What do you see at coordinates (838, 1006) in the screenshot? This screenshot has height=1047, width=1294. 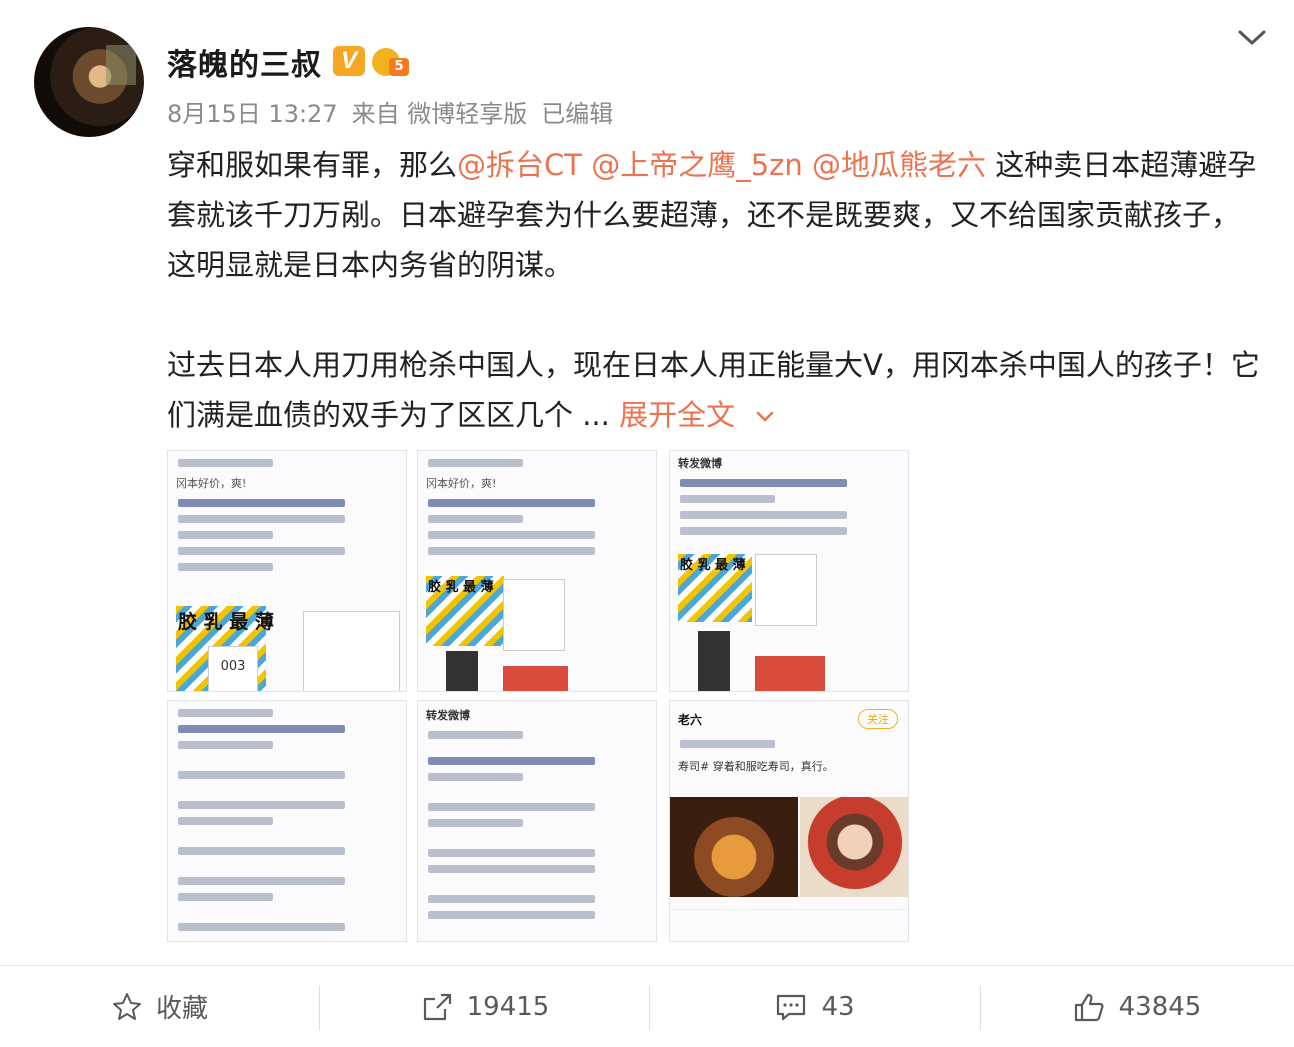 I see `comment-count: 43` at bounding box center [838, 1006].